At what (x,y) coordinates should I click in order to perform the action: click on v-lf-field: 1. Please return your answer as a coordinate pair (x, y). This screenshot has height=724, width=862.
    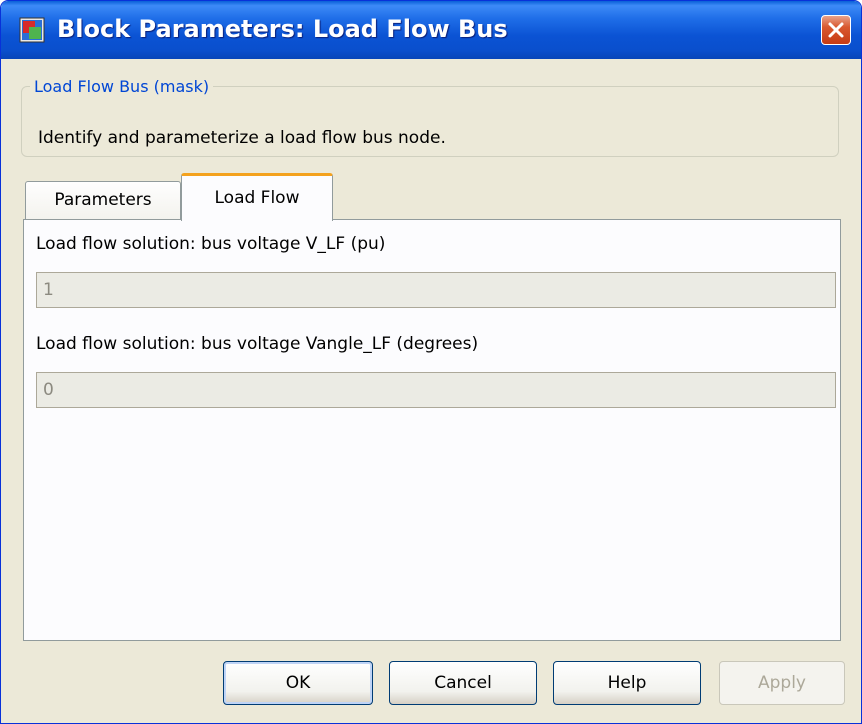
    Looking at the image, I should click on (436, 290).